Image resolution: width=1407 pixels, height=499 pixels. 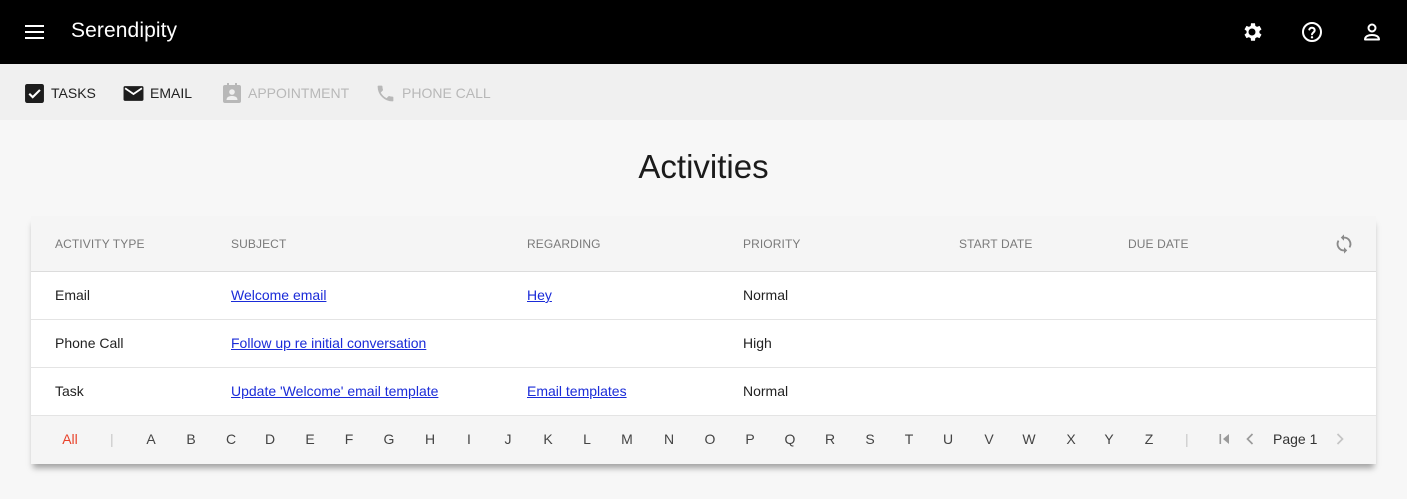 I want to click on appointment-command-label: APPOINTMENT, so click(x=299, y=93).